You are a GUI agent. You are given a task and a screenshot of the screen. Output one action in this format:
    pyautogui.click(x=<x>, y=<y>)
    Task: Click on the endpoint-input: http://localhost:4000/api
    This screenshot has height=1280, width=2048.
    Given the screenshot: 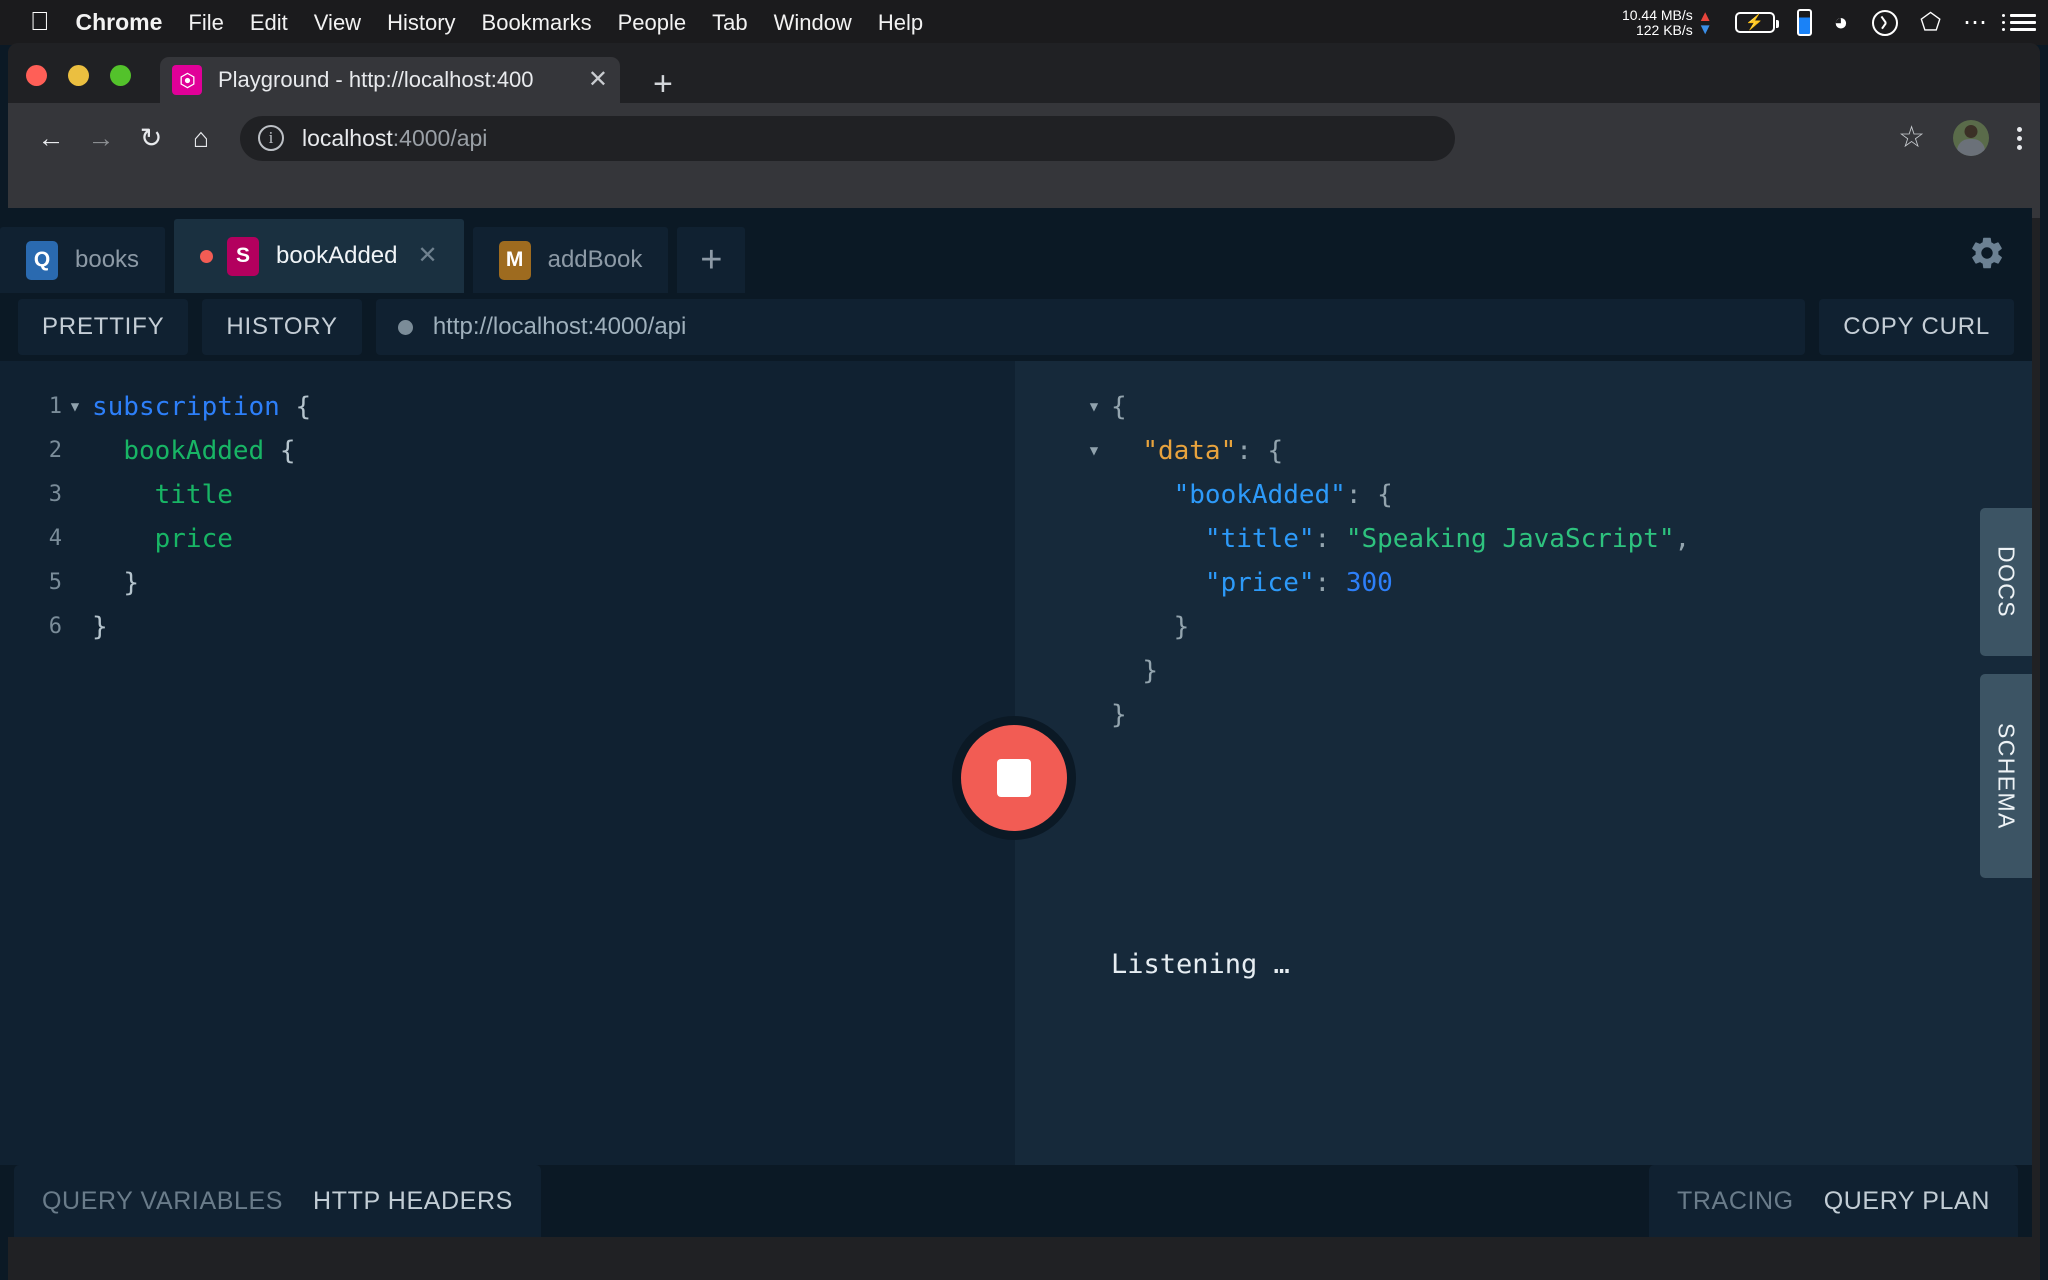 What is the action you would take?
    pyautogui.click(x=1090, y=327)
    